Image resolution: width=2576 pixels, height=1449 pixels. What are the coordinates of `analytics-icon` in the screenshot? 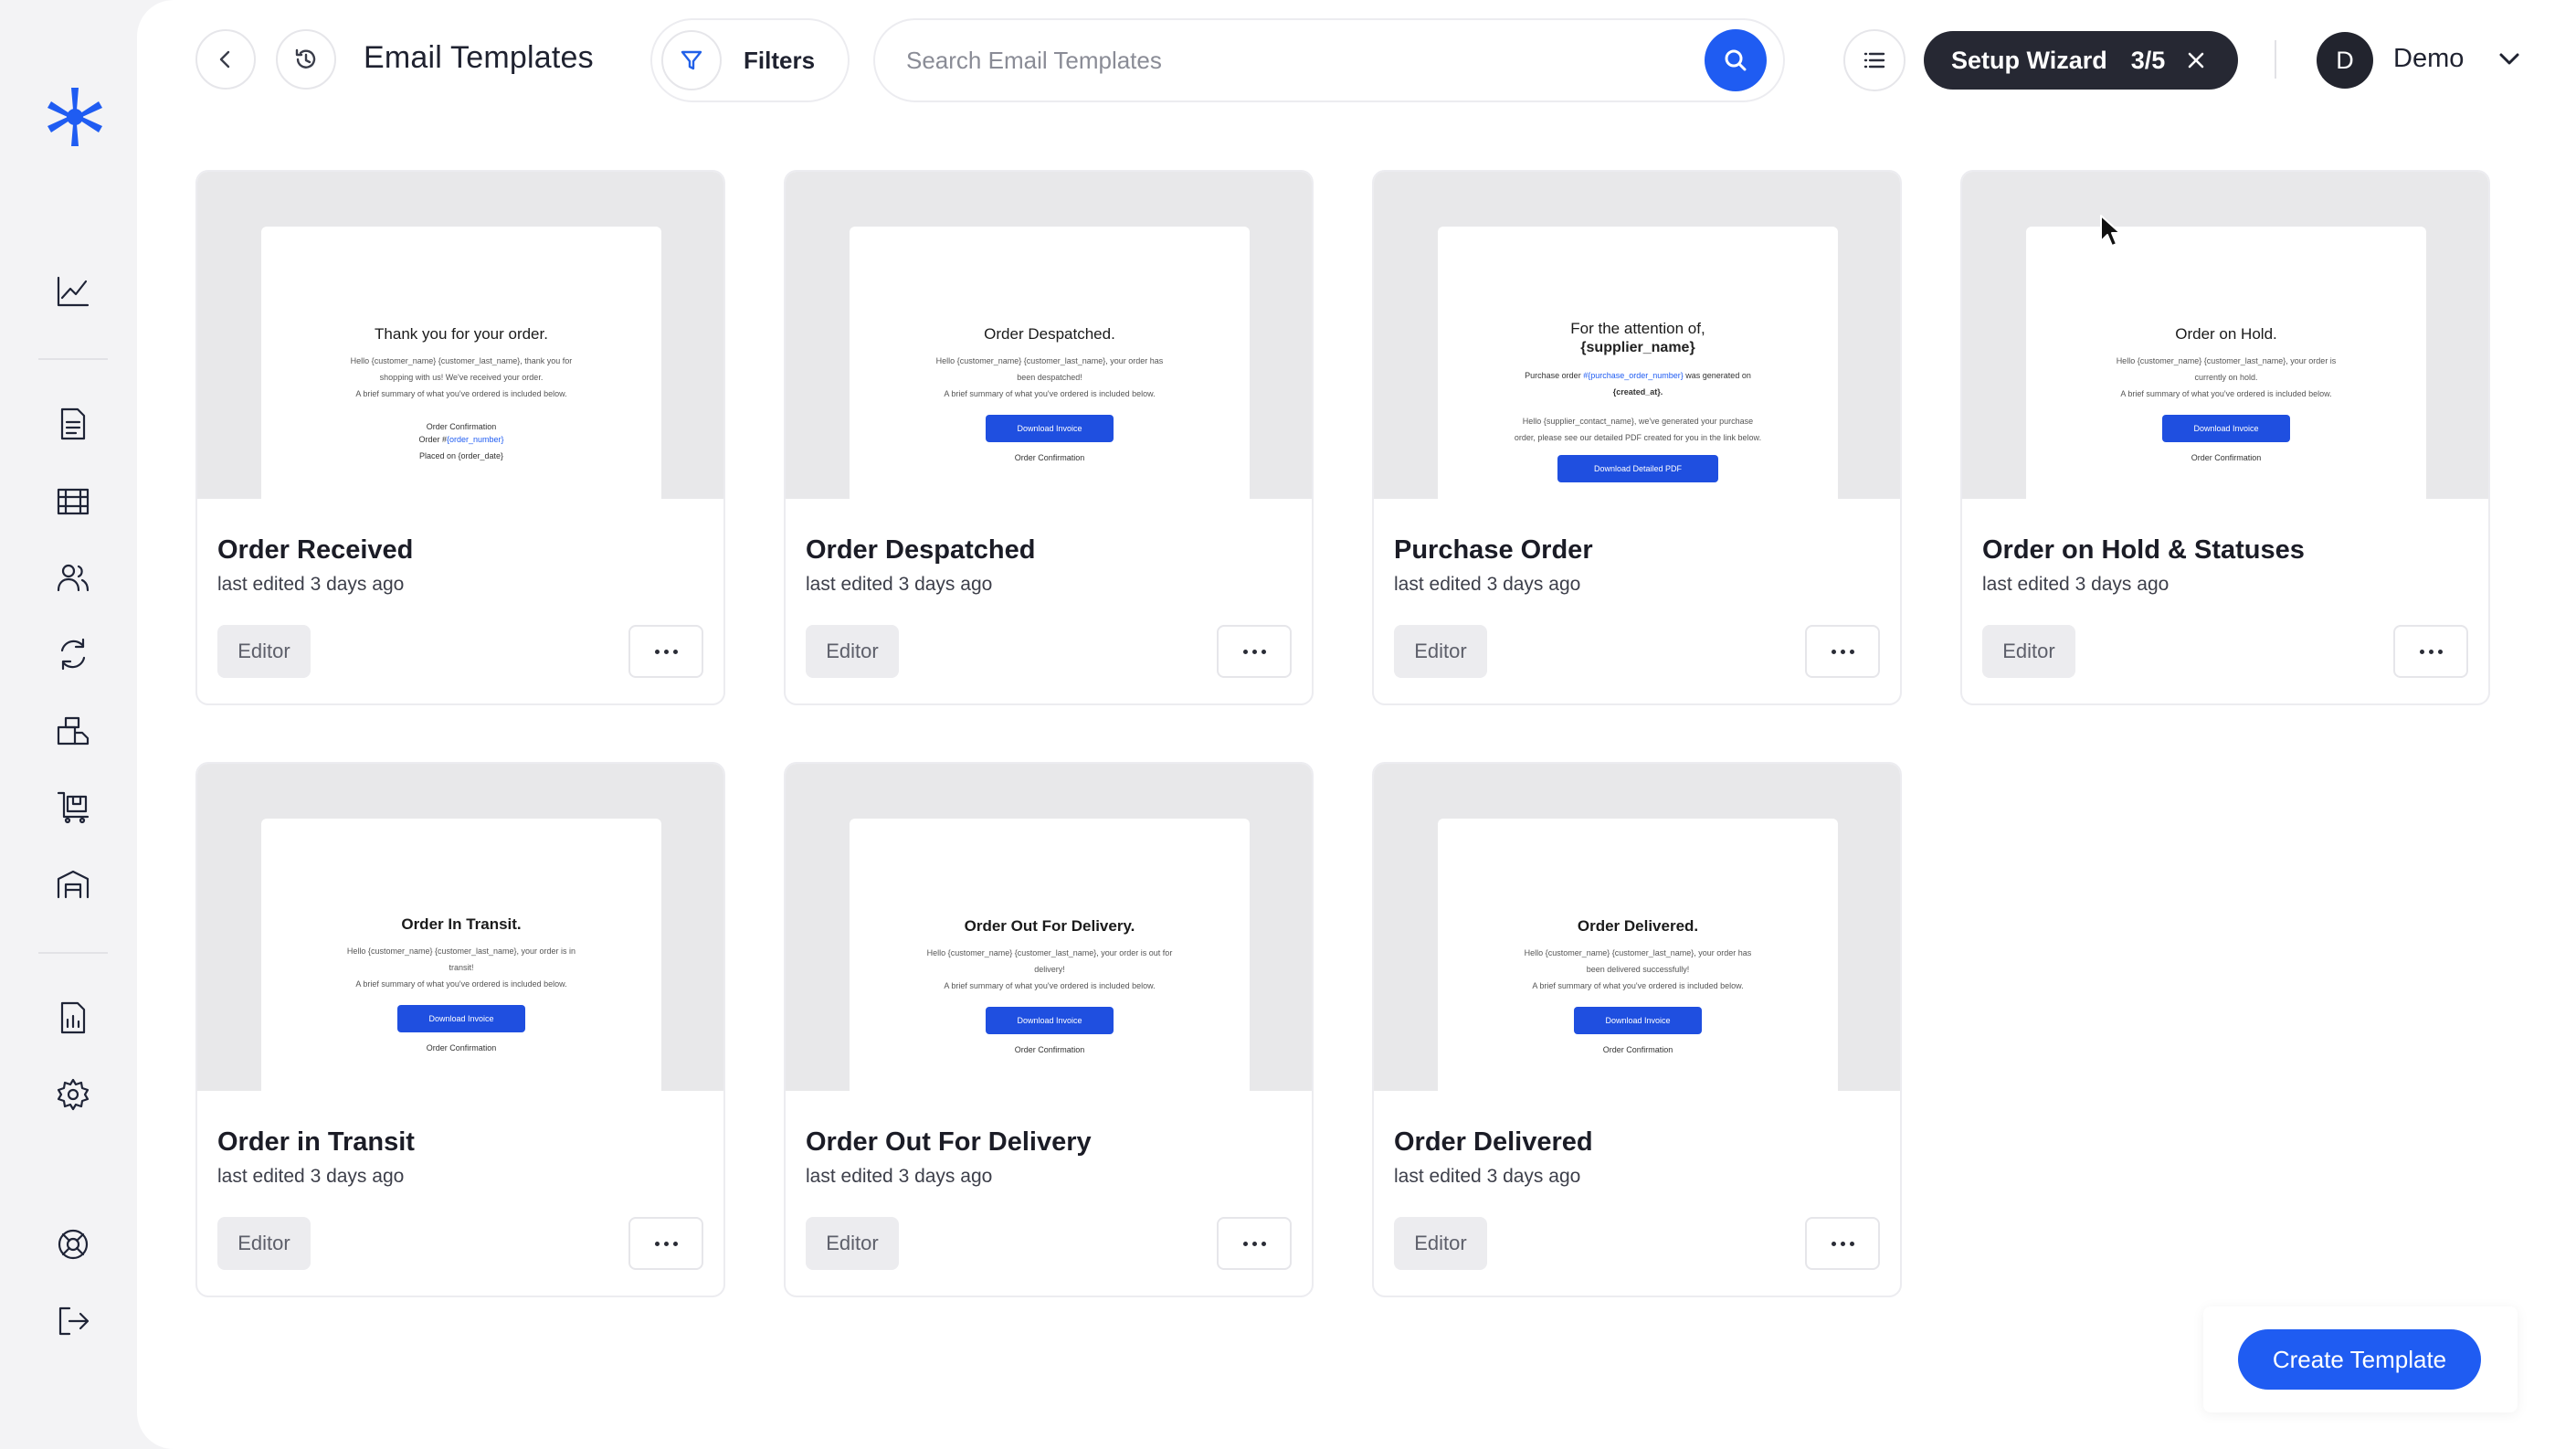 It's located at (73, 290).